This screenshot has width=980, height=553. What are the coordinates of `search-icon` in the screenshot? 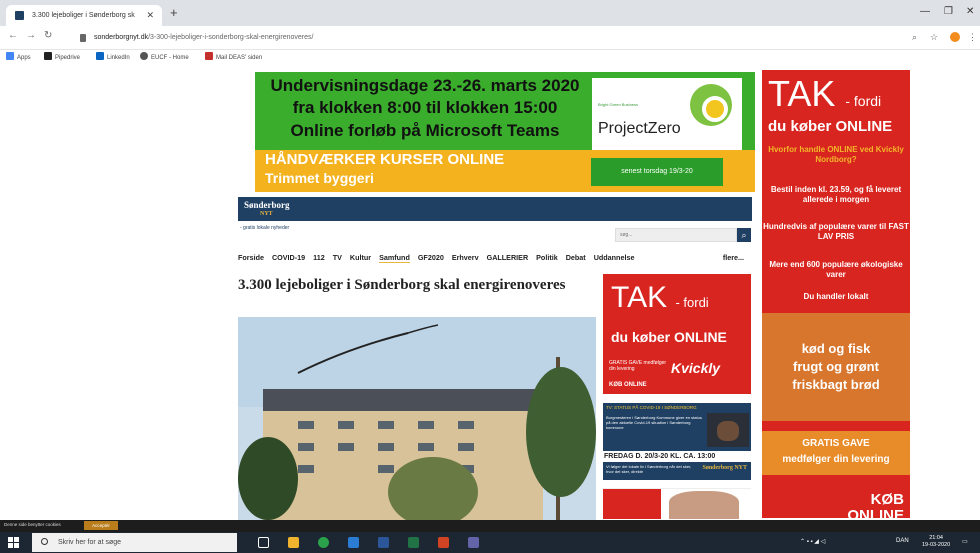 It's located at (44, 541).